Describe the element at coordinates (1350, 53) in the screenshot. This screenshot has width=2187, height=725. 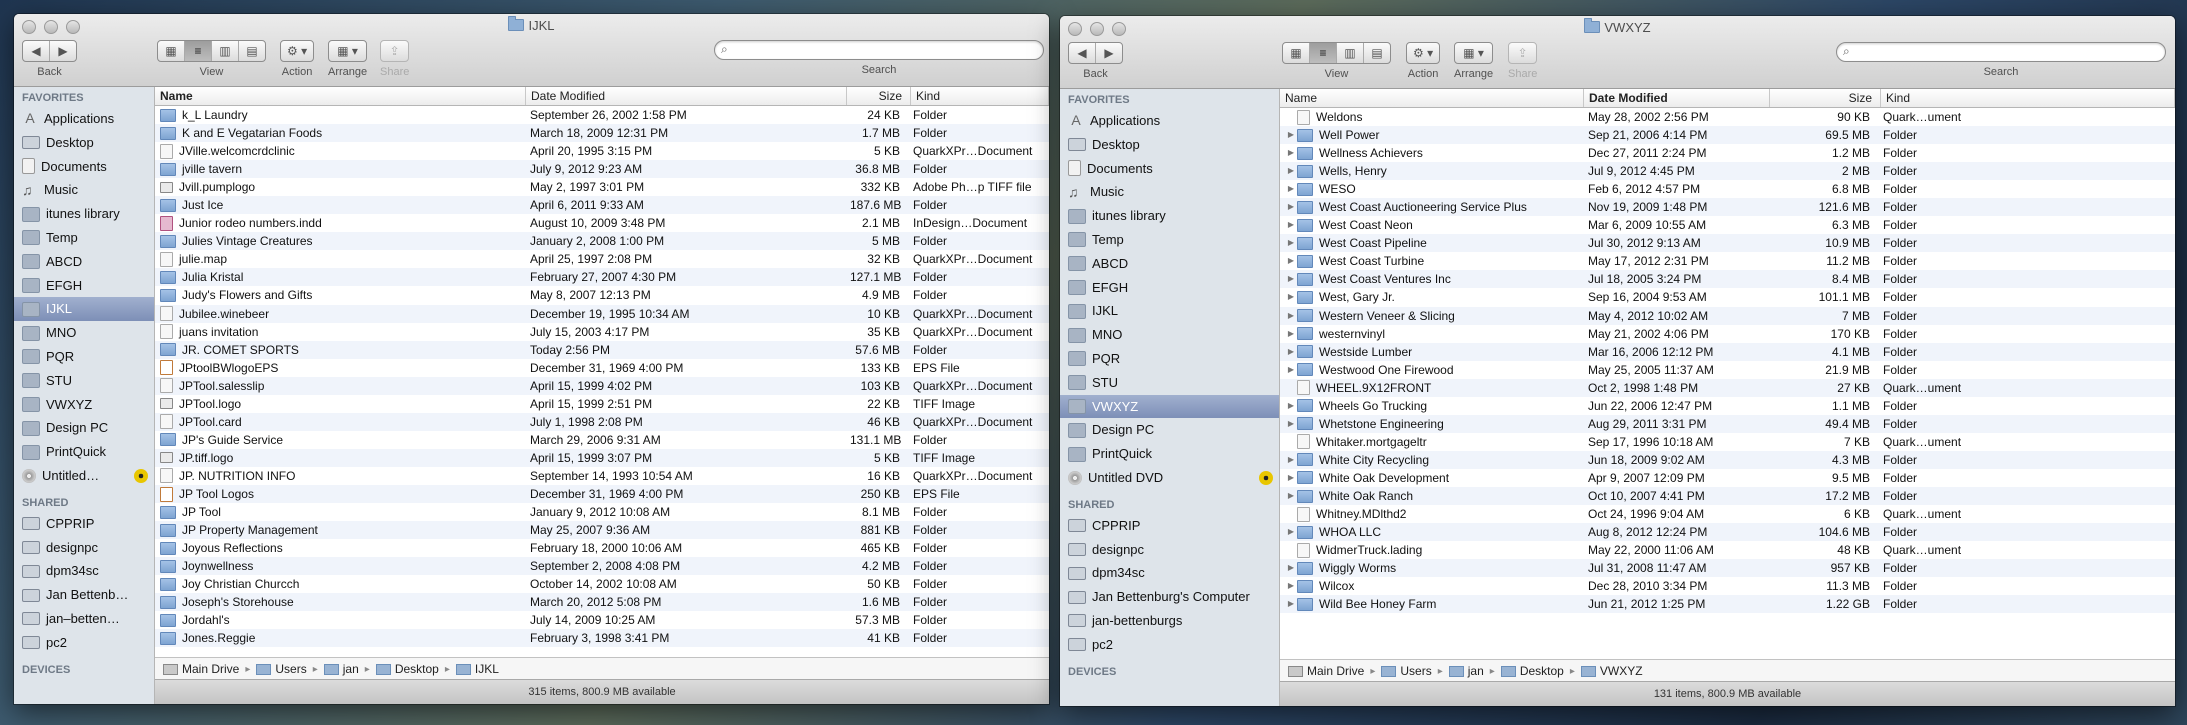
I see `column-view-icon: ▥` at that location.